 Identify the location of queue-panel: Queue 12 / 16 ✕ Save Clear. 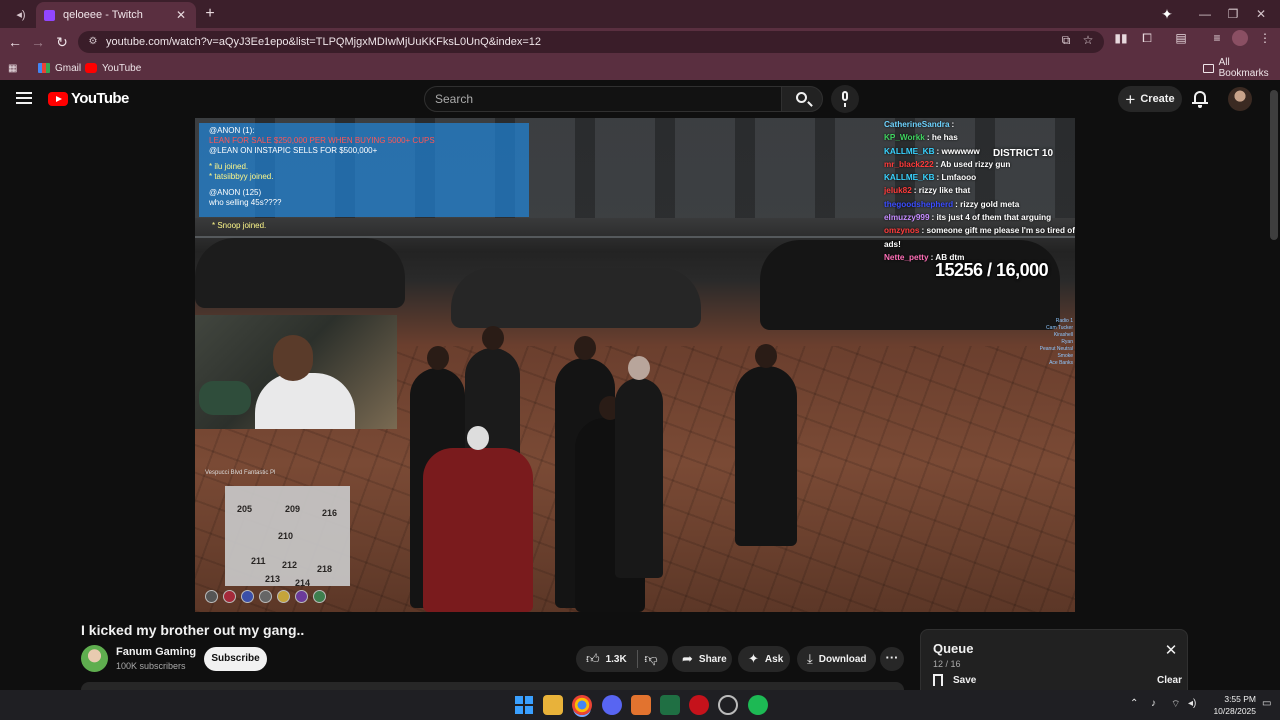
(1054, 660).